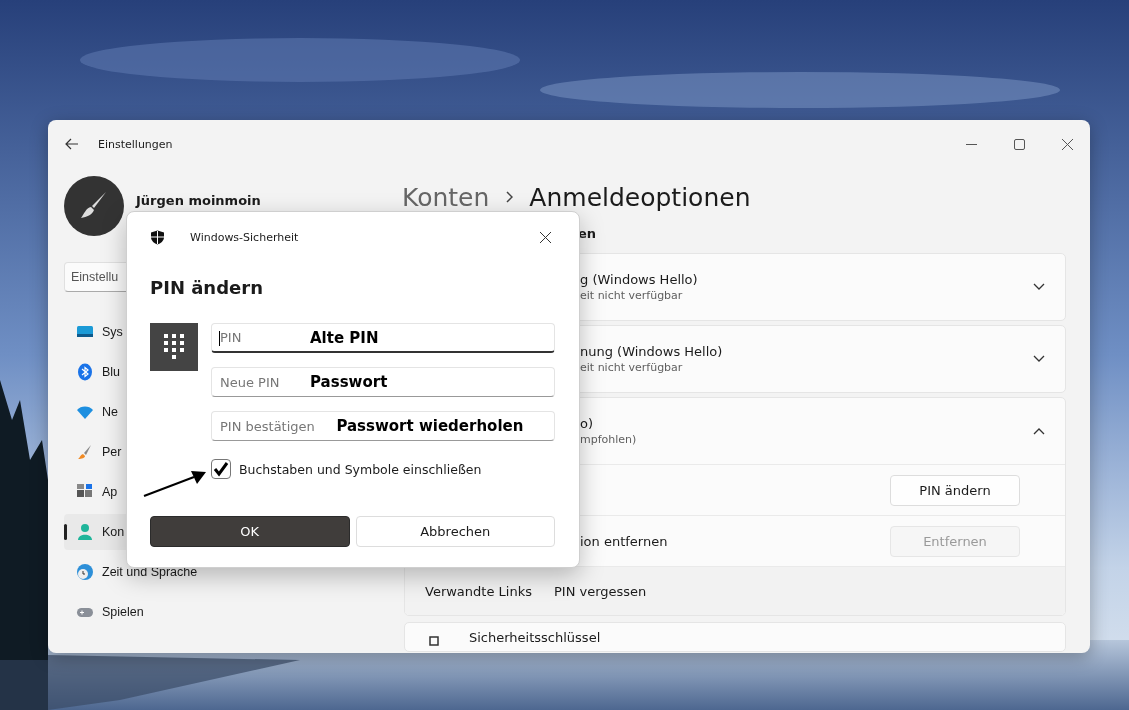 The image size is (1129, 710). I want to click on user-name: Jürgen moinmoin, so click(198, 200).